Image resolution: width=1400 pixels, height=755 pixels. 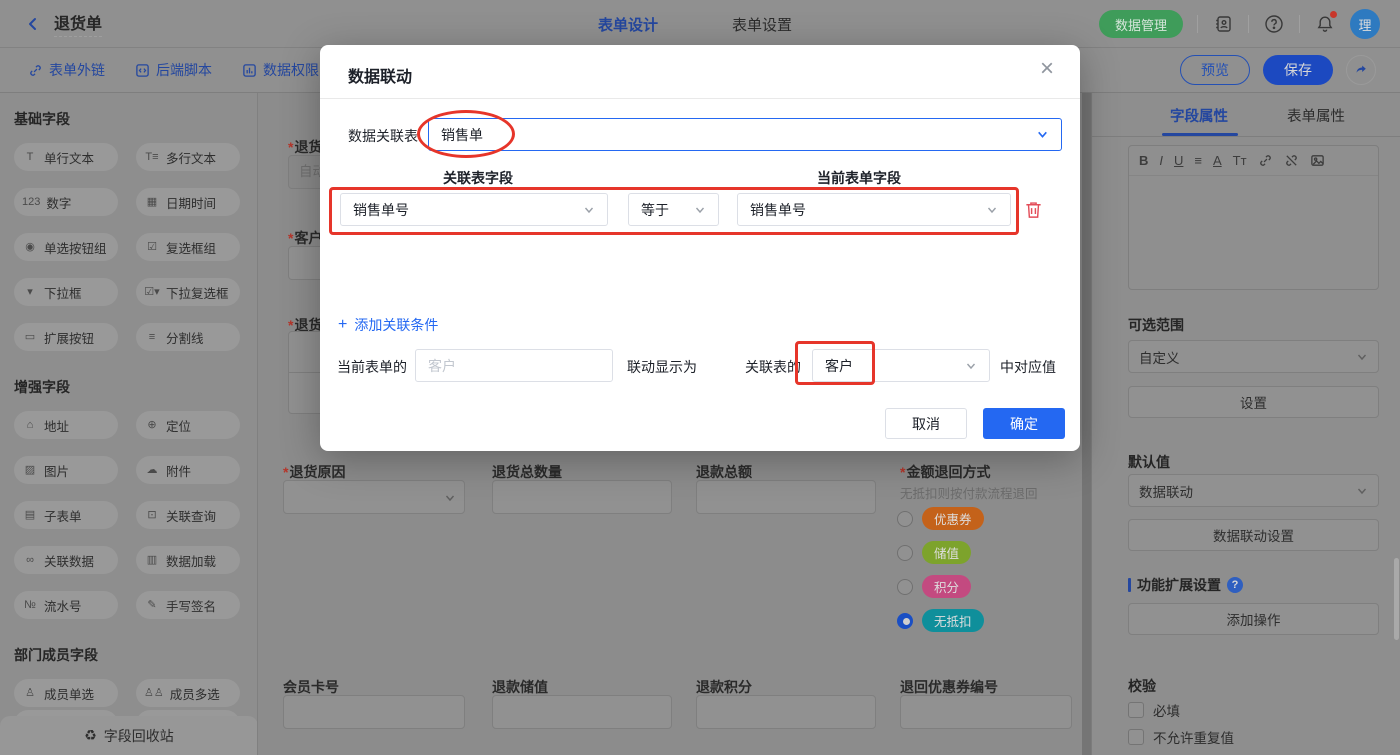 I want to click on cancel-button: 取消, so click(x=926, y=423).